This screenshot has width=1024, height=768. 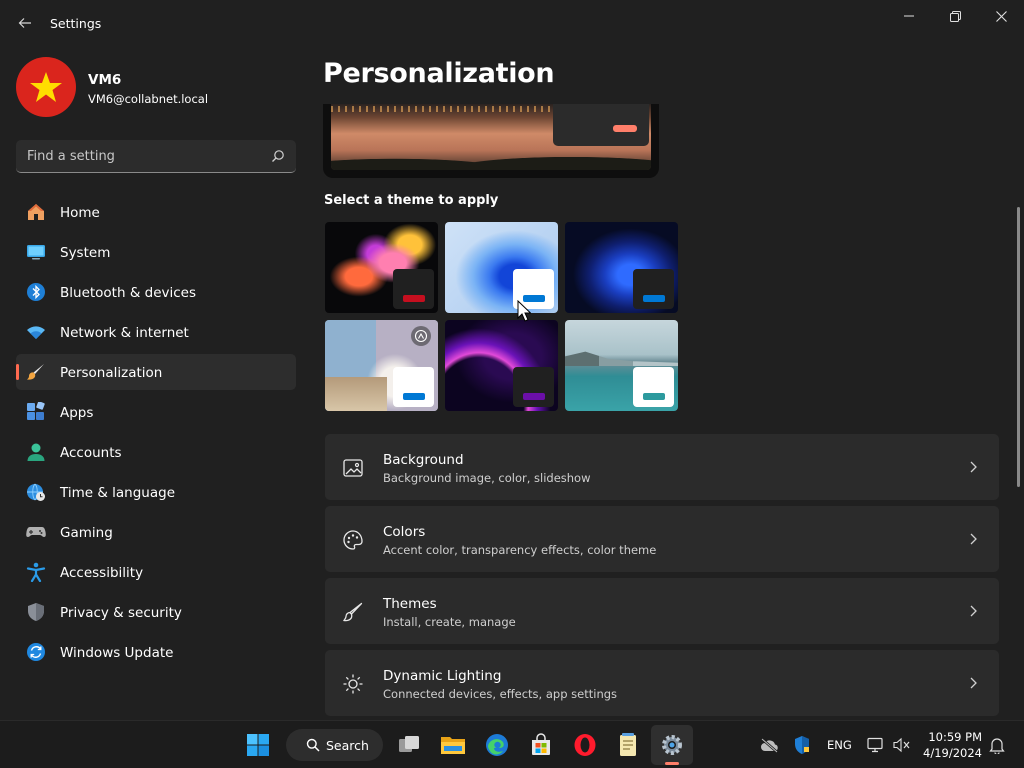 What do you see at coordinates (105, 80) in the screenshot?
I see `profile-name: VM6` at bounding box center [105, 80].